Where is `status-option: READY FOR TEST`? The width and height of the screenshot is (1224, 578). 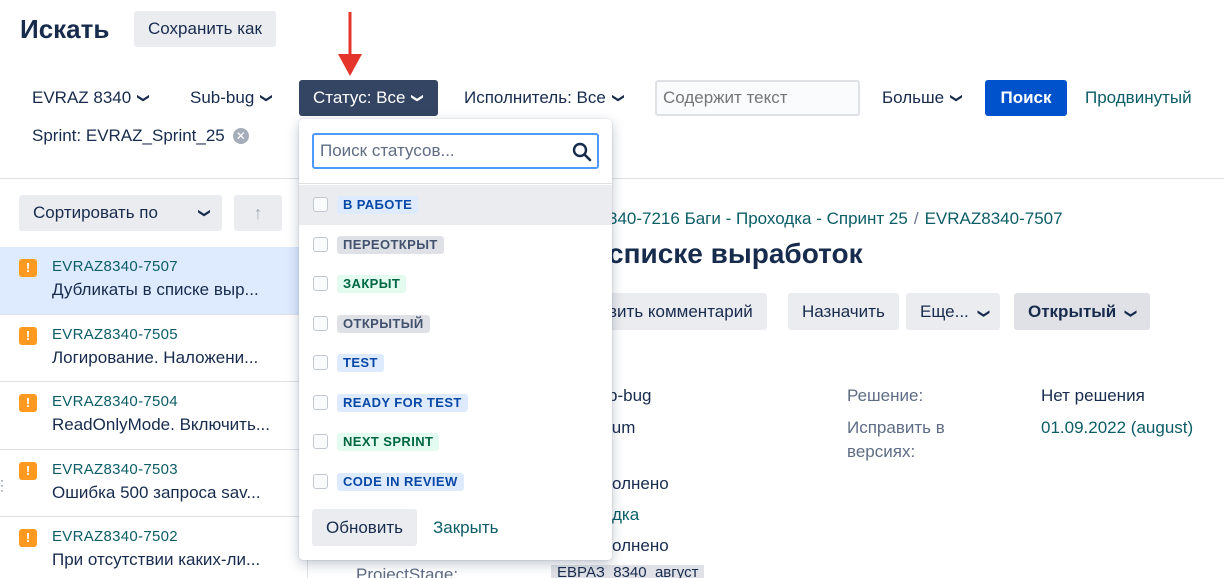
status-option: READY FOR TEST is located at coordinates (455, 403).